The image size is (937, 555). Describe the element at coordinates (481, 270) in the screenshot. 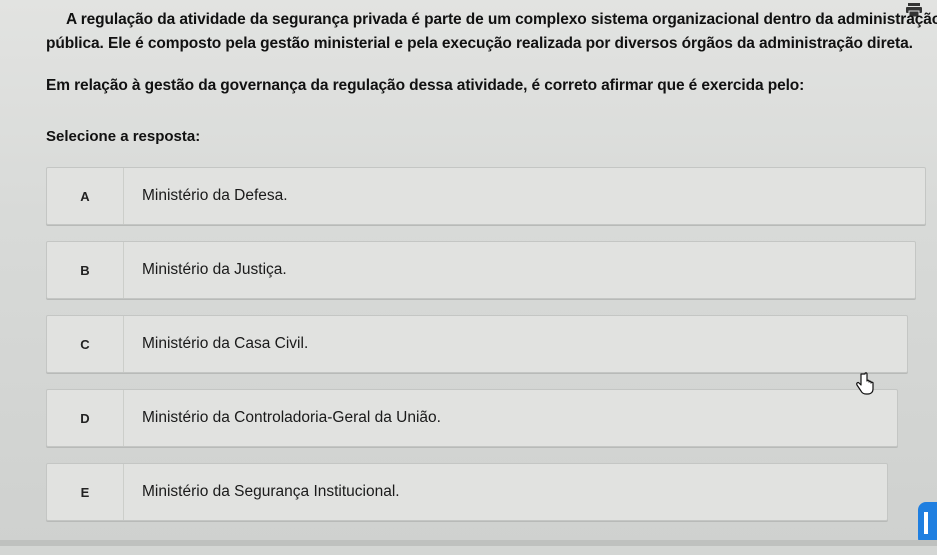

I see `option-b: B Ministério da Justiça.` at that location.